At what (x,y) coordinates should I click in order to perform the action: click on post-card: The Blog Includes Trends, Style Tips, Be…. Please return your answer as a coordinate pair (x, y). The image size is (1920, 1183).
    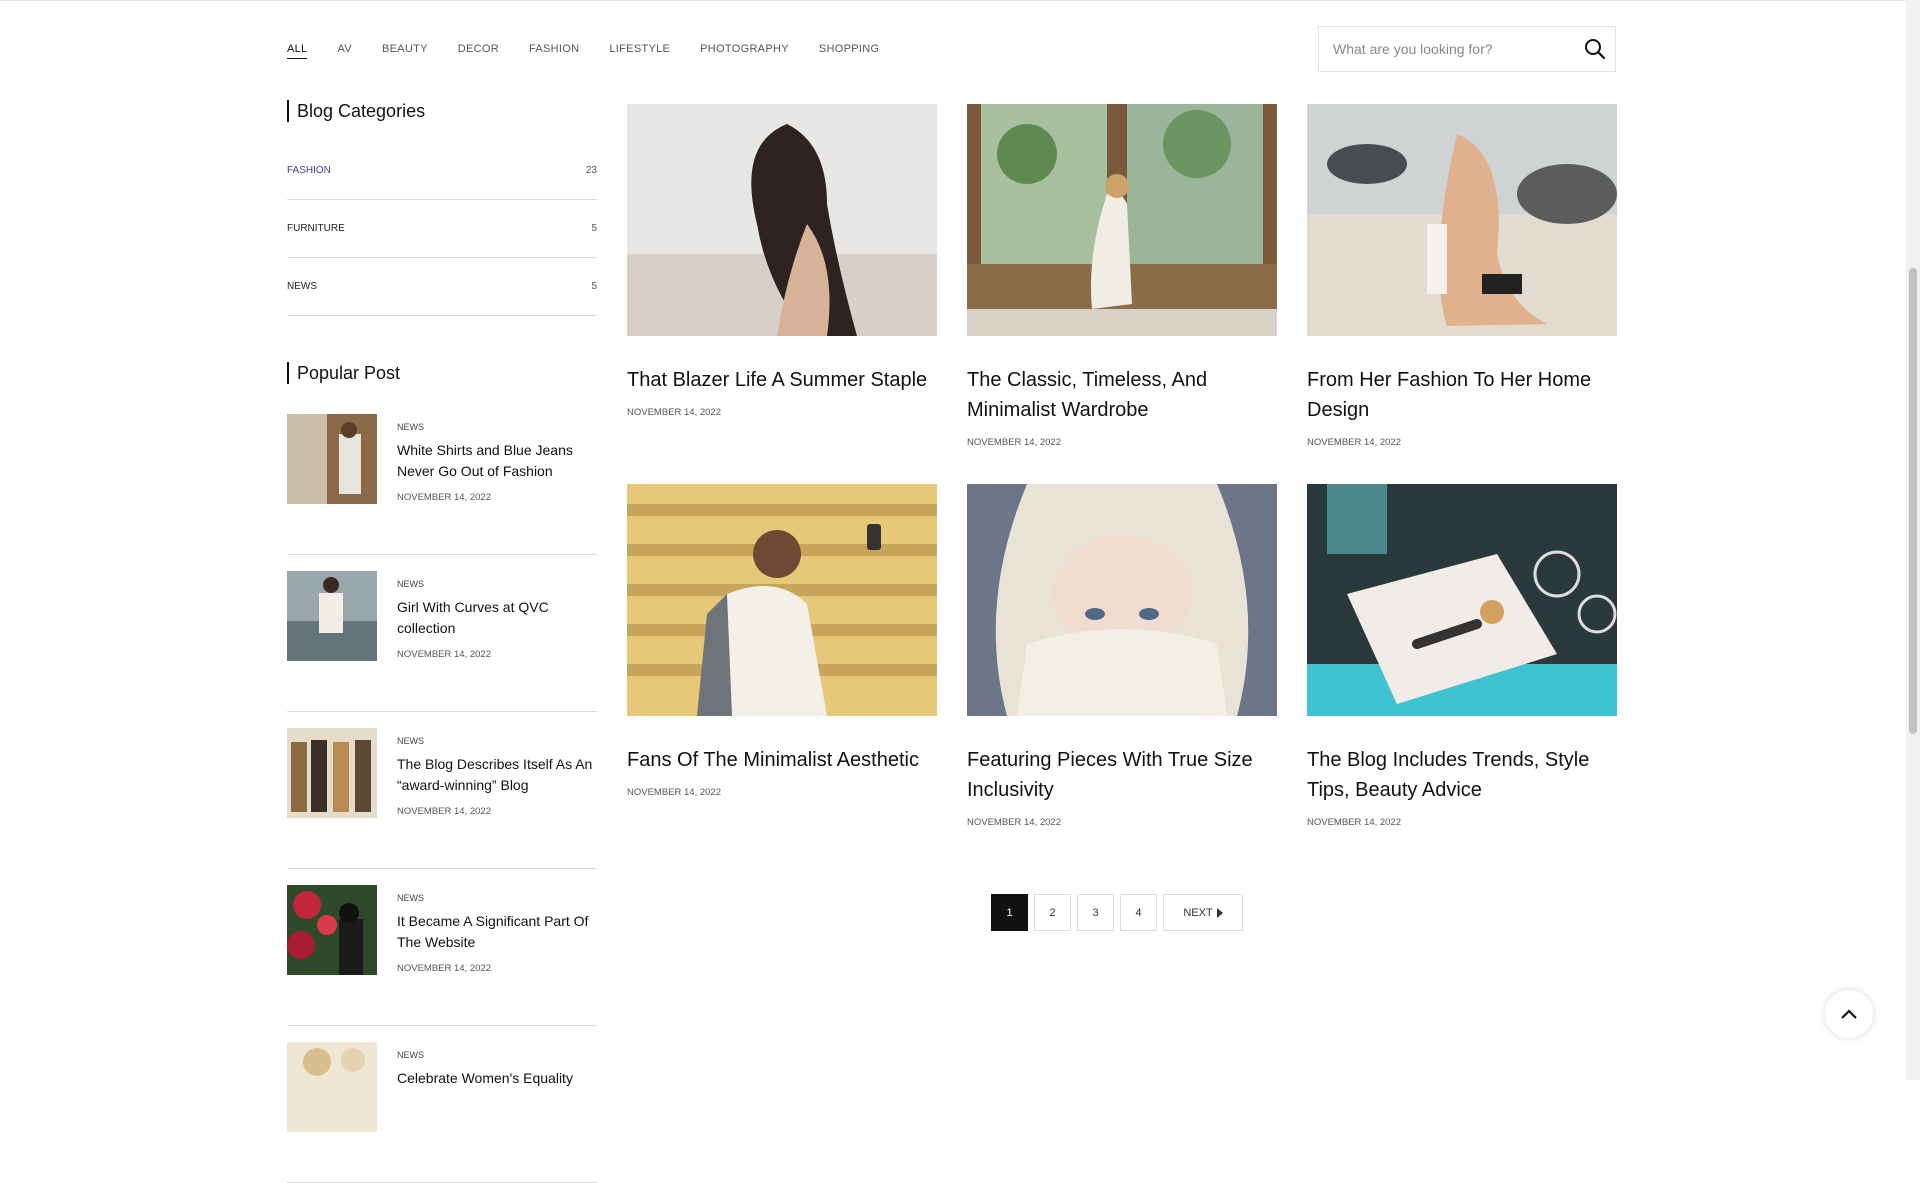
    Looking at the image, I should click on (1462, 674).